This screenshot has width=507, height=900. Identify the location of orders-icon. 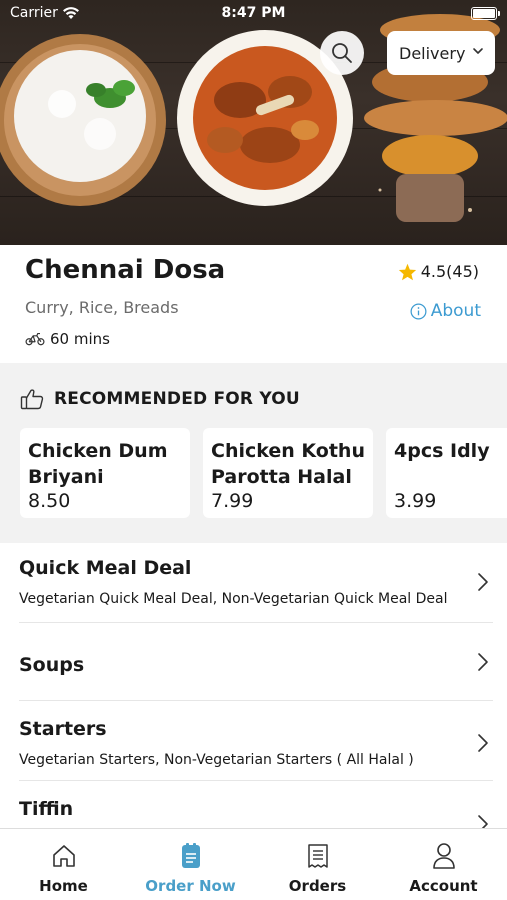
(317, 856).